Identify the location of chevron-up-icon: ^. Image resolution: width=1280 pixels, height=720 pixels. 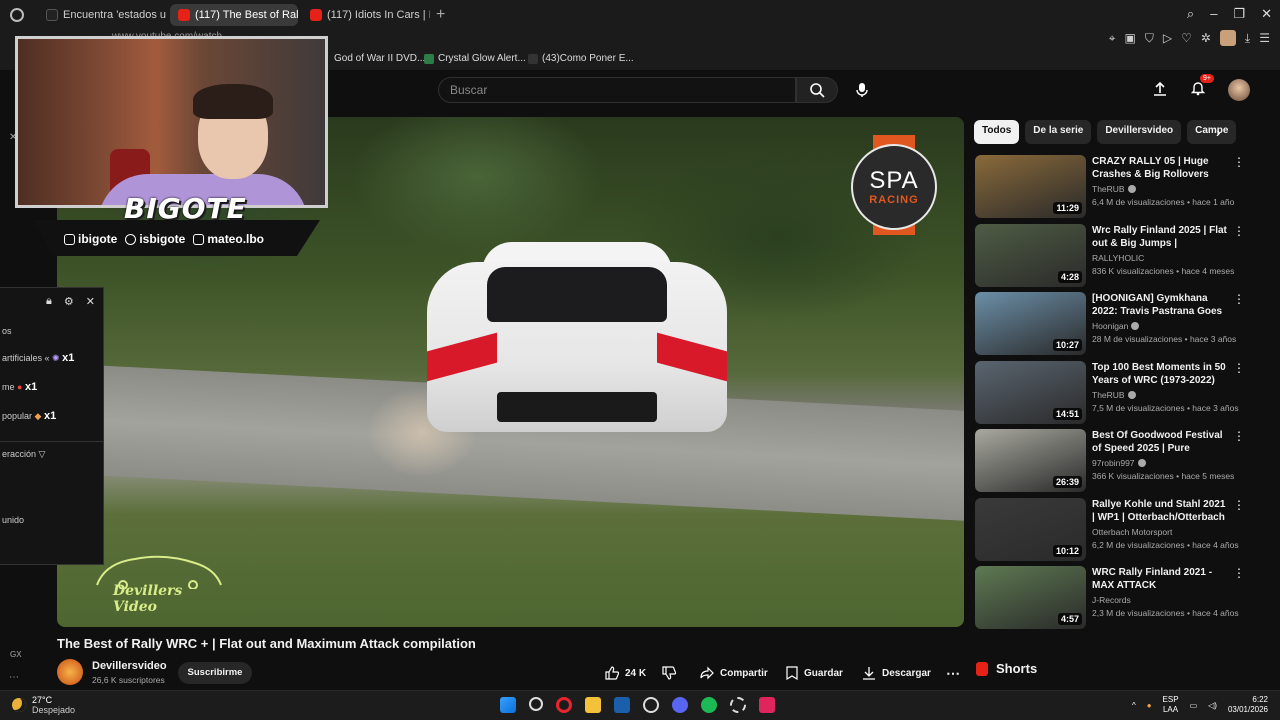
(1134, 705).